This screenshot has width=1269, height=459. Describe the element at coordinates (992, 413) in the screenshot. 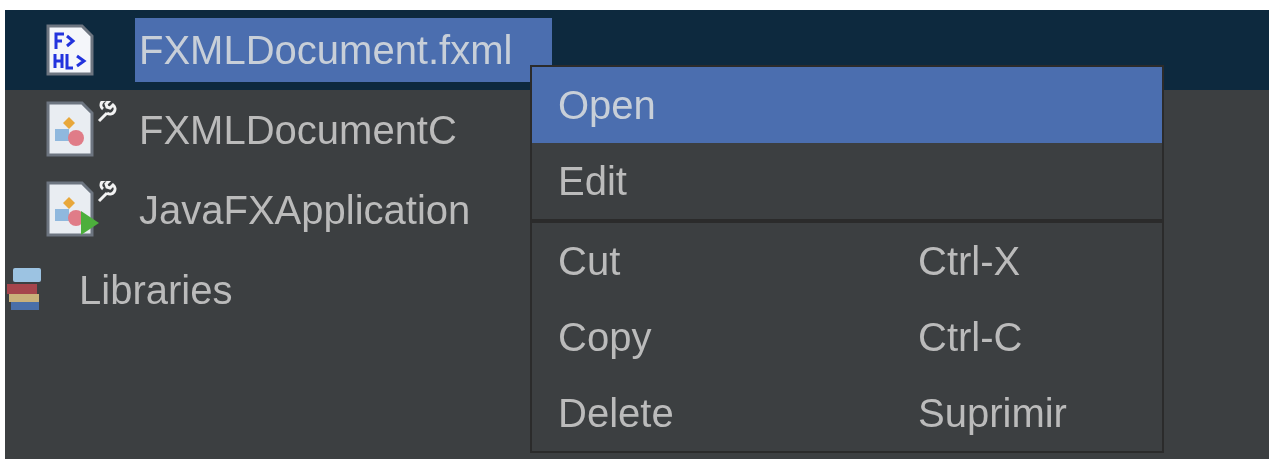

I see `shortcut-label: Suprimir` at that location.